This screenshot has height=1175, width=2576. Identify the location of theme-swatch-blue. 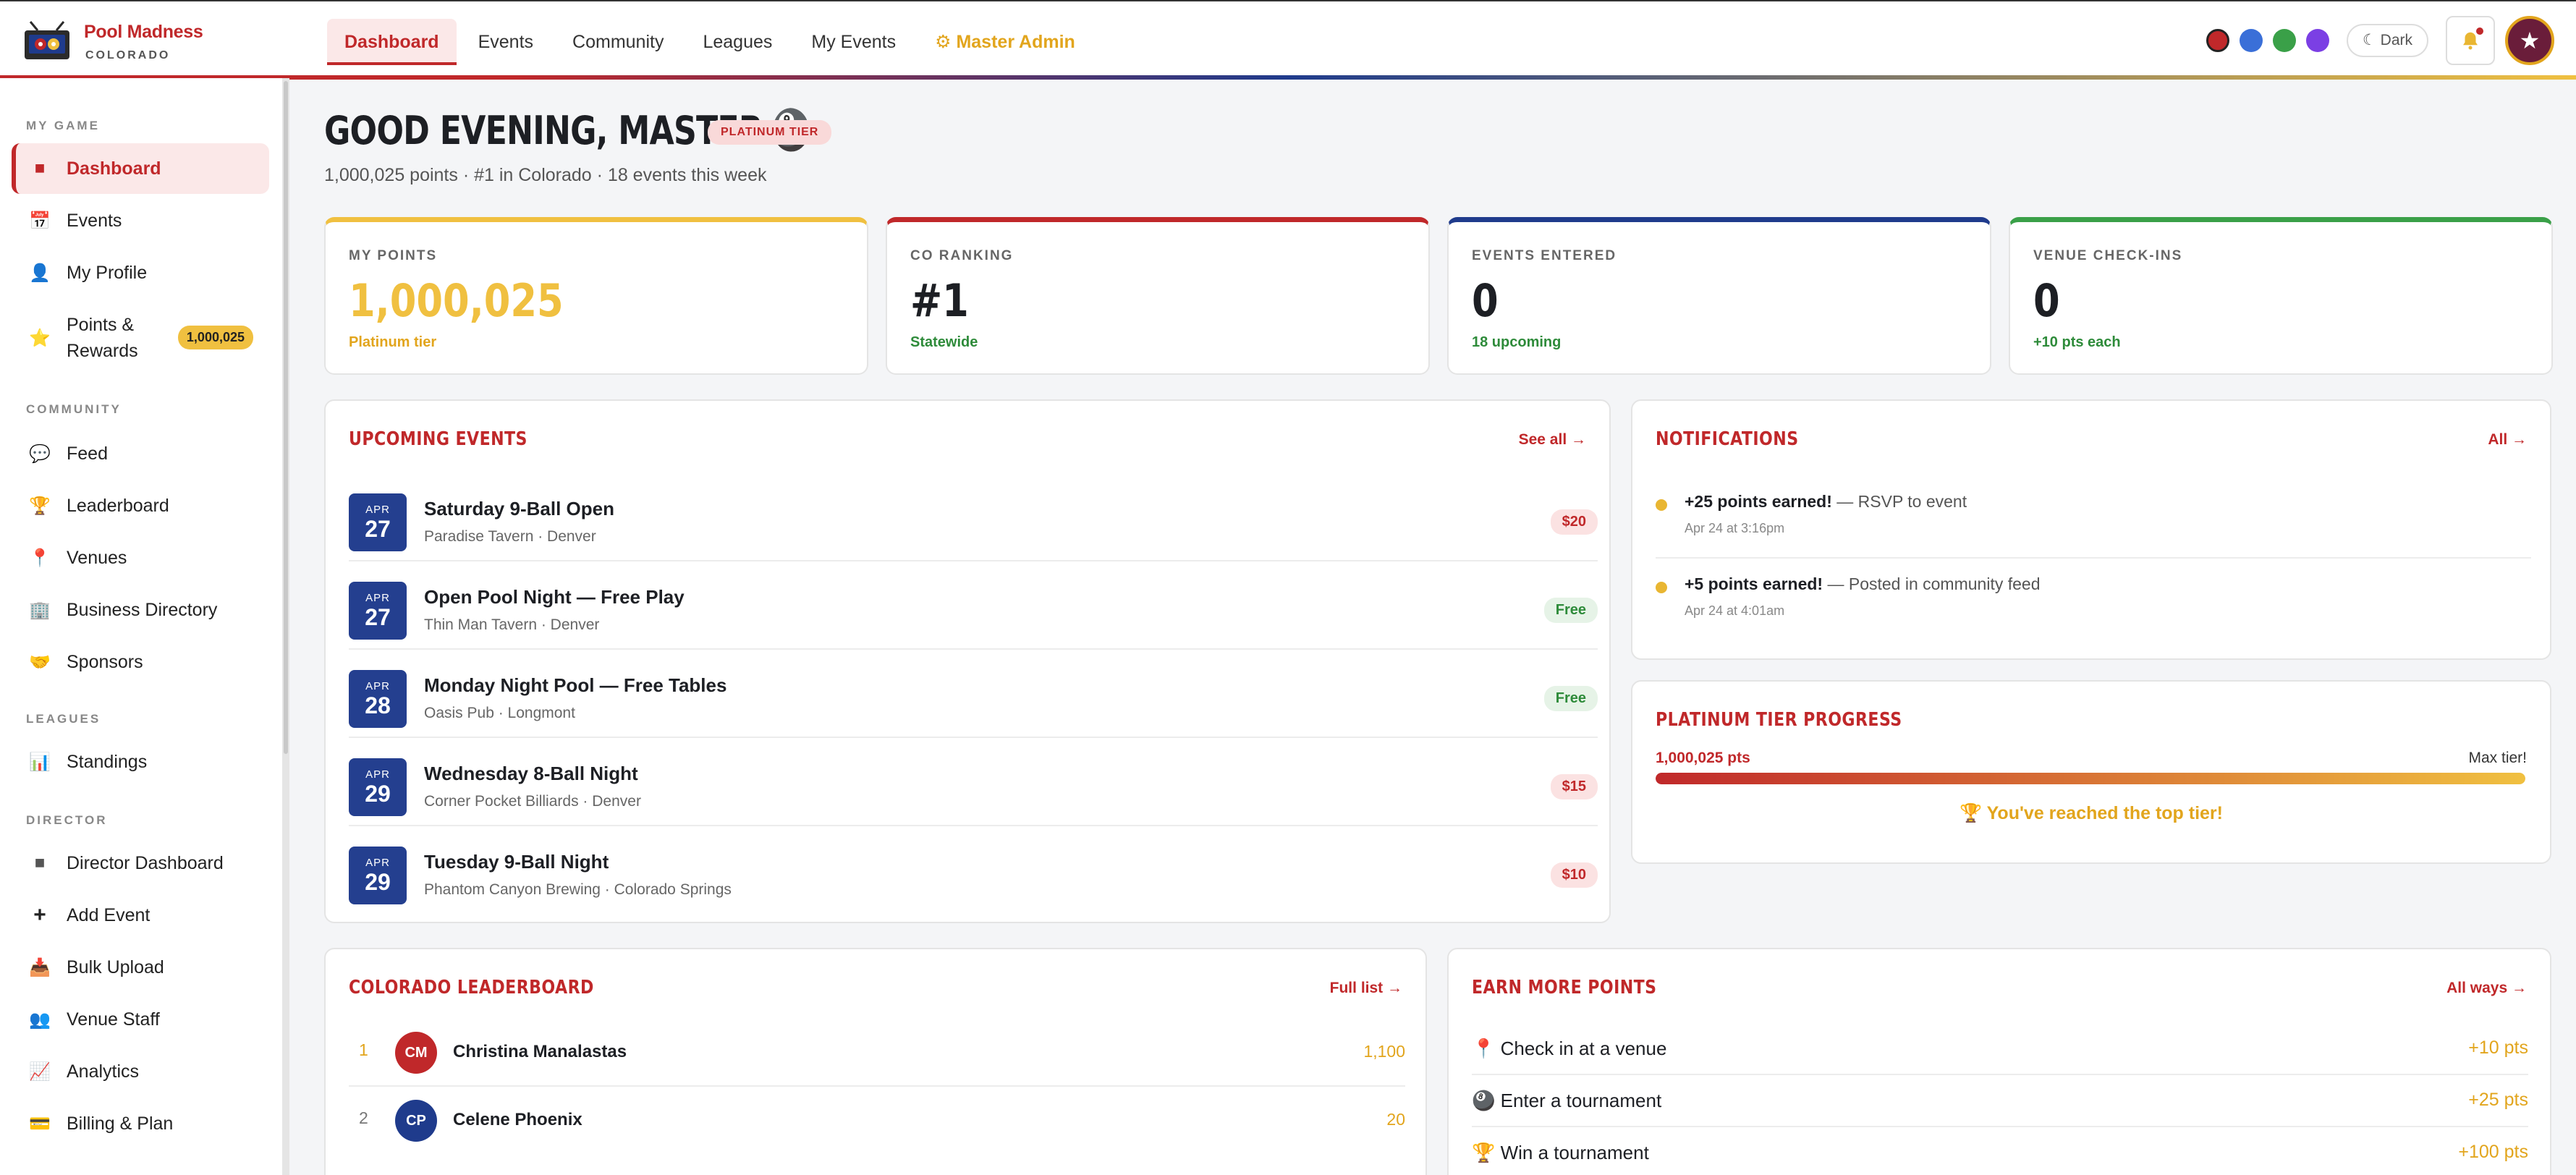
(2251, 40).